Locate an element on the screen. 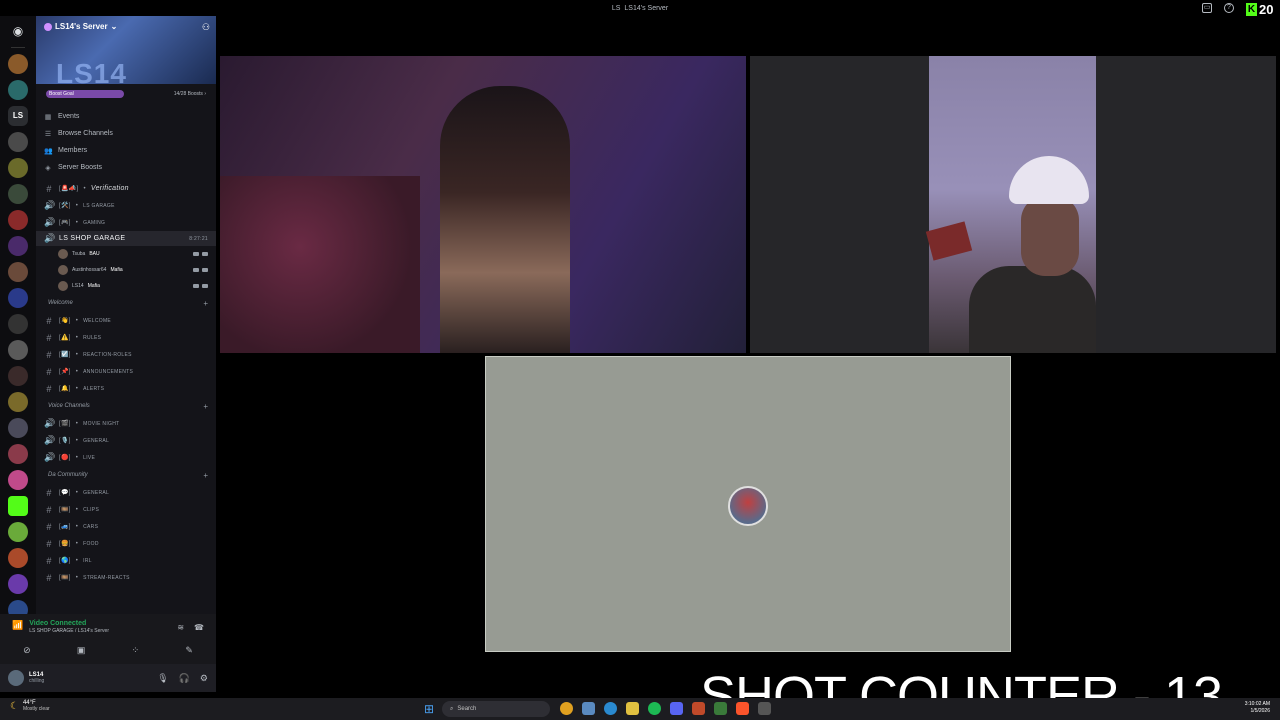 The height and width of the screenshot is (720, 1280). channel-welcome: # [👋] • WELCOME is located at coordinates (126, 320).